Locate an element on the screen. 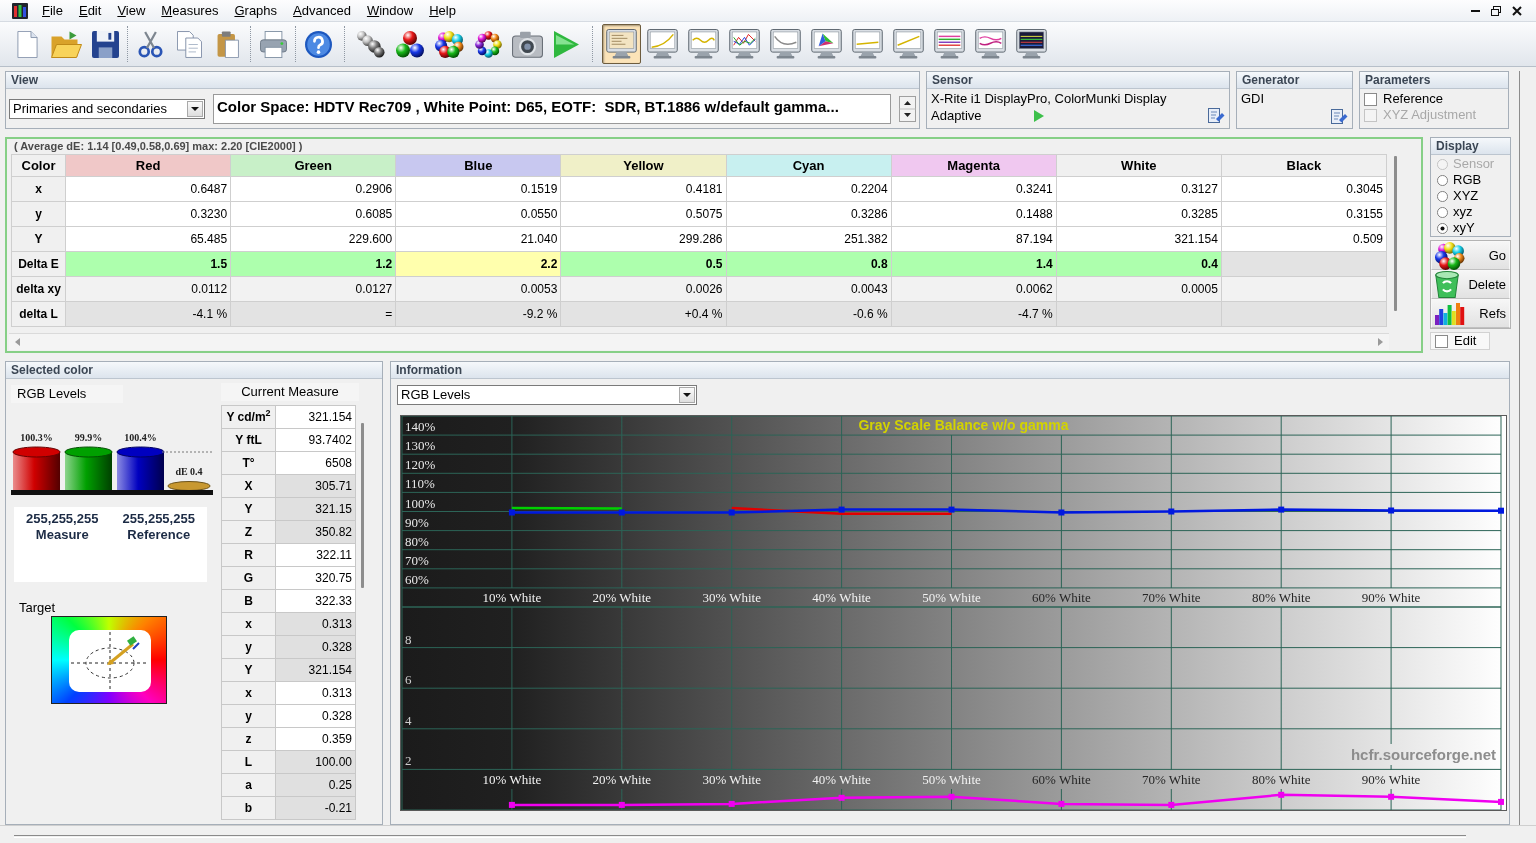 Image resolution: width=1536 pixels, height=843 pixels. left-arrow-icon is located at coordinates (17, 342).